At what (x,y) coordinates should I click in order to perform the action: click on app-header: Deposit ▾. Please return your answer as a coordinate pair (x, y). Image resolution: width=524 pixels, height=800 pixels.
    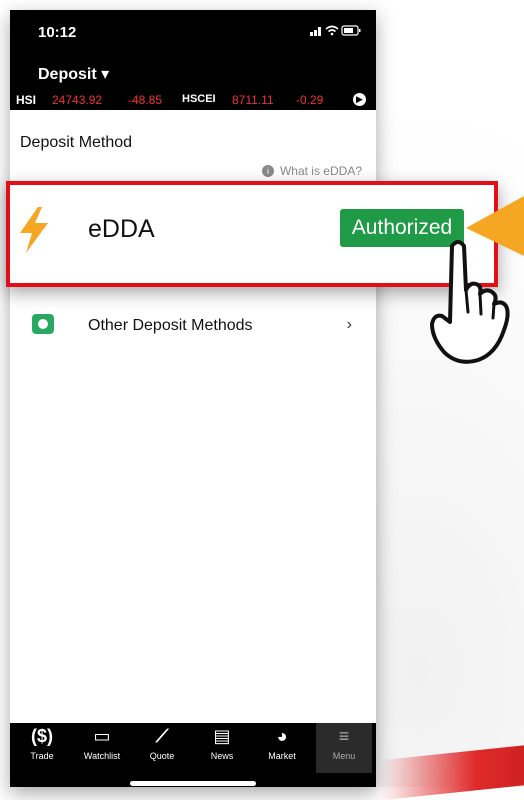
    Looking at the image, I should click on (193, 73).